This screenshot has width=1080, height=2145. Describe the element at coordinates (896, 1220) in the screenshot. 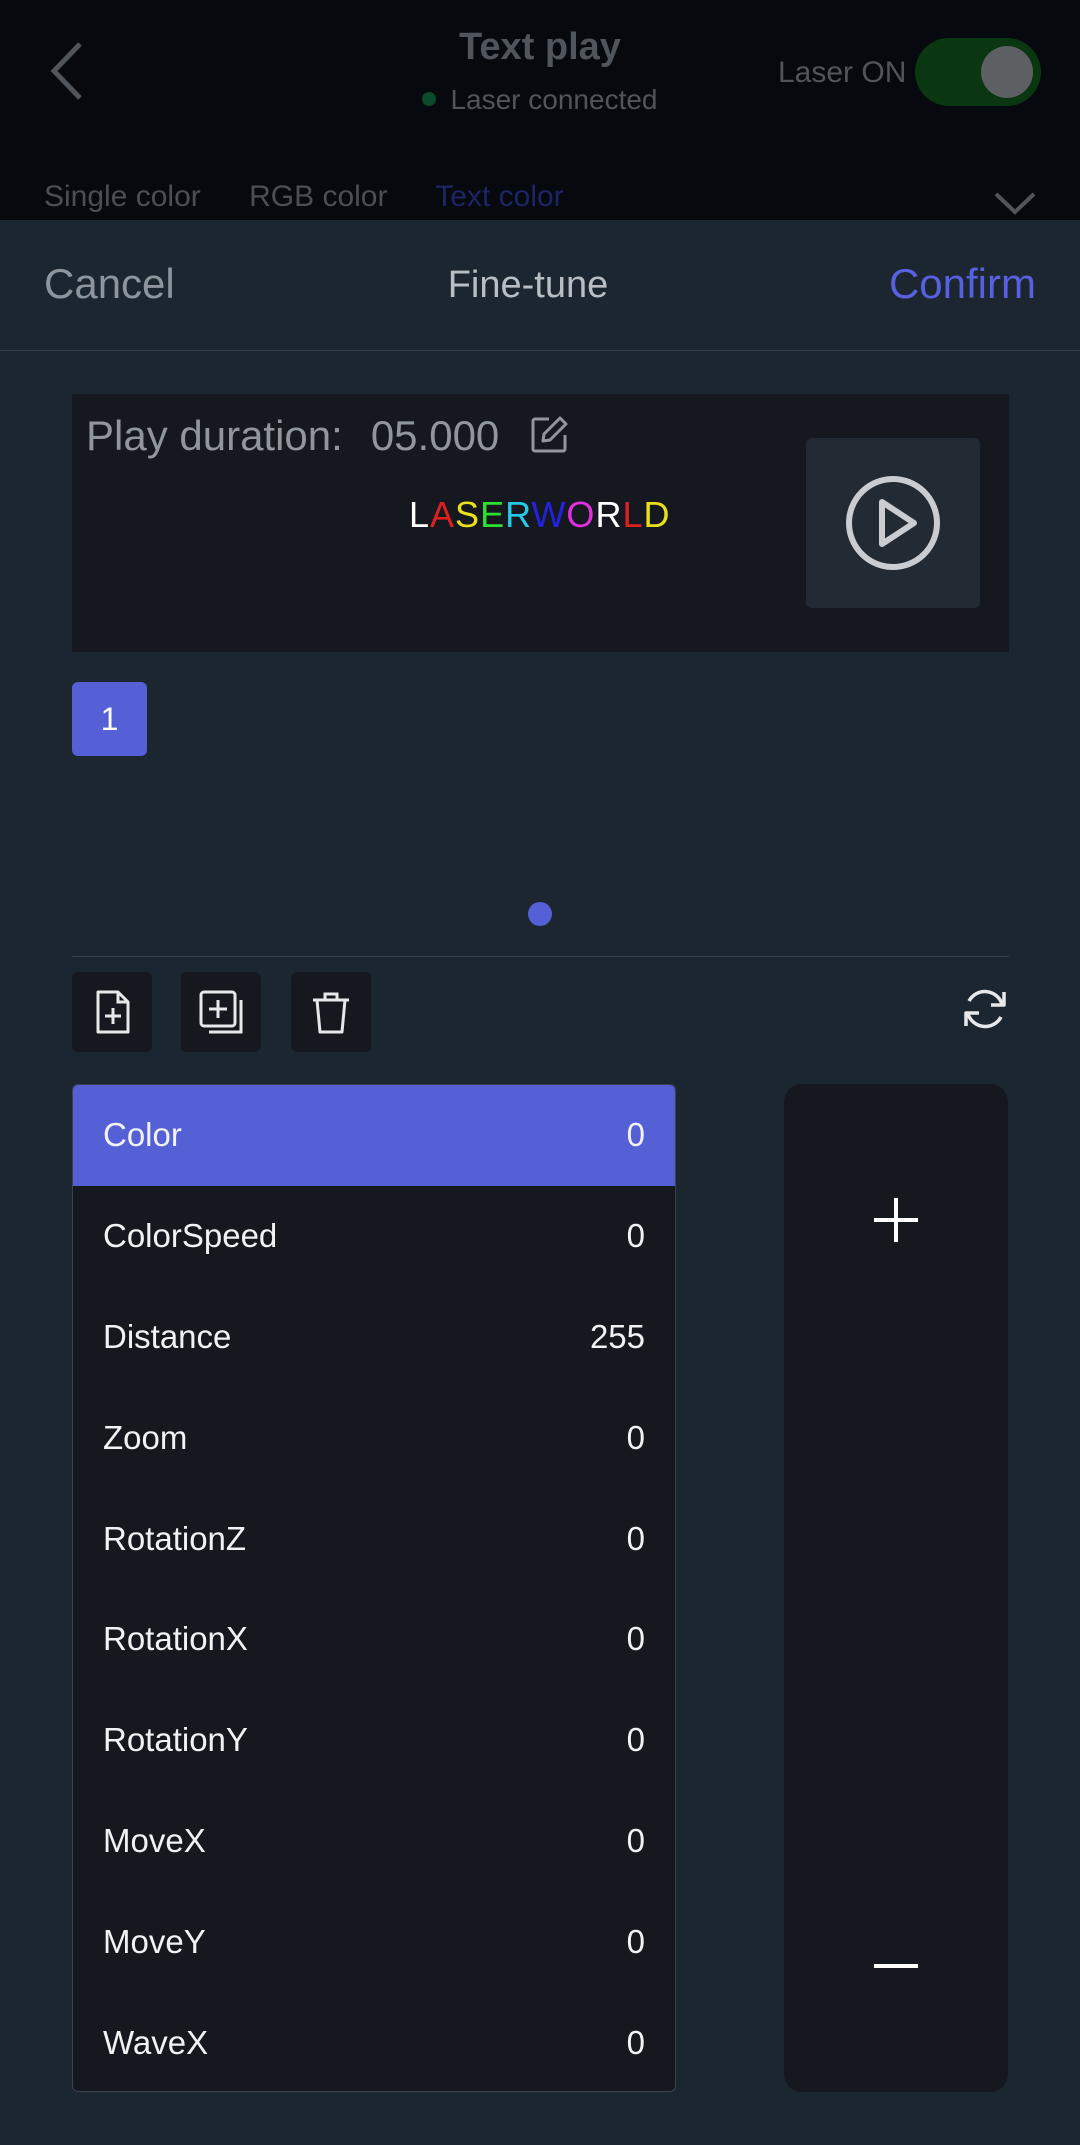

I see `plus-icon` at that location.